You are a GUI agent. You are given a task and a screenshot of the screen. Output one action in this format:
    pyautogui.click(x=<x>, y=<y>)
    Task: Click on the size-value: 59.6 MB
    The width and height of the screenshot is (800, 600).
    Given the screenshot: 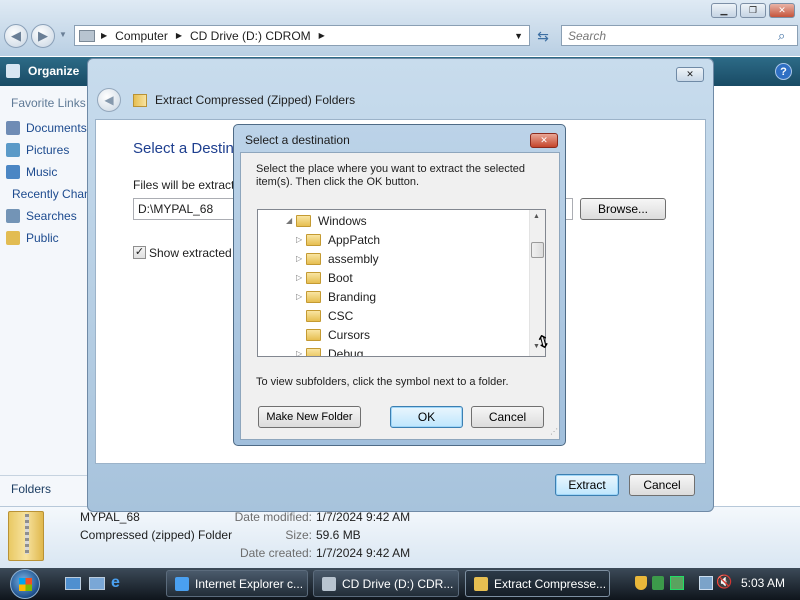 What is the action you would take?
    pyautogui.click(x=338, y=535)
    